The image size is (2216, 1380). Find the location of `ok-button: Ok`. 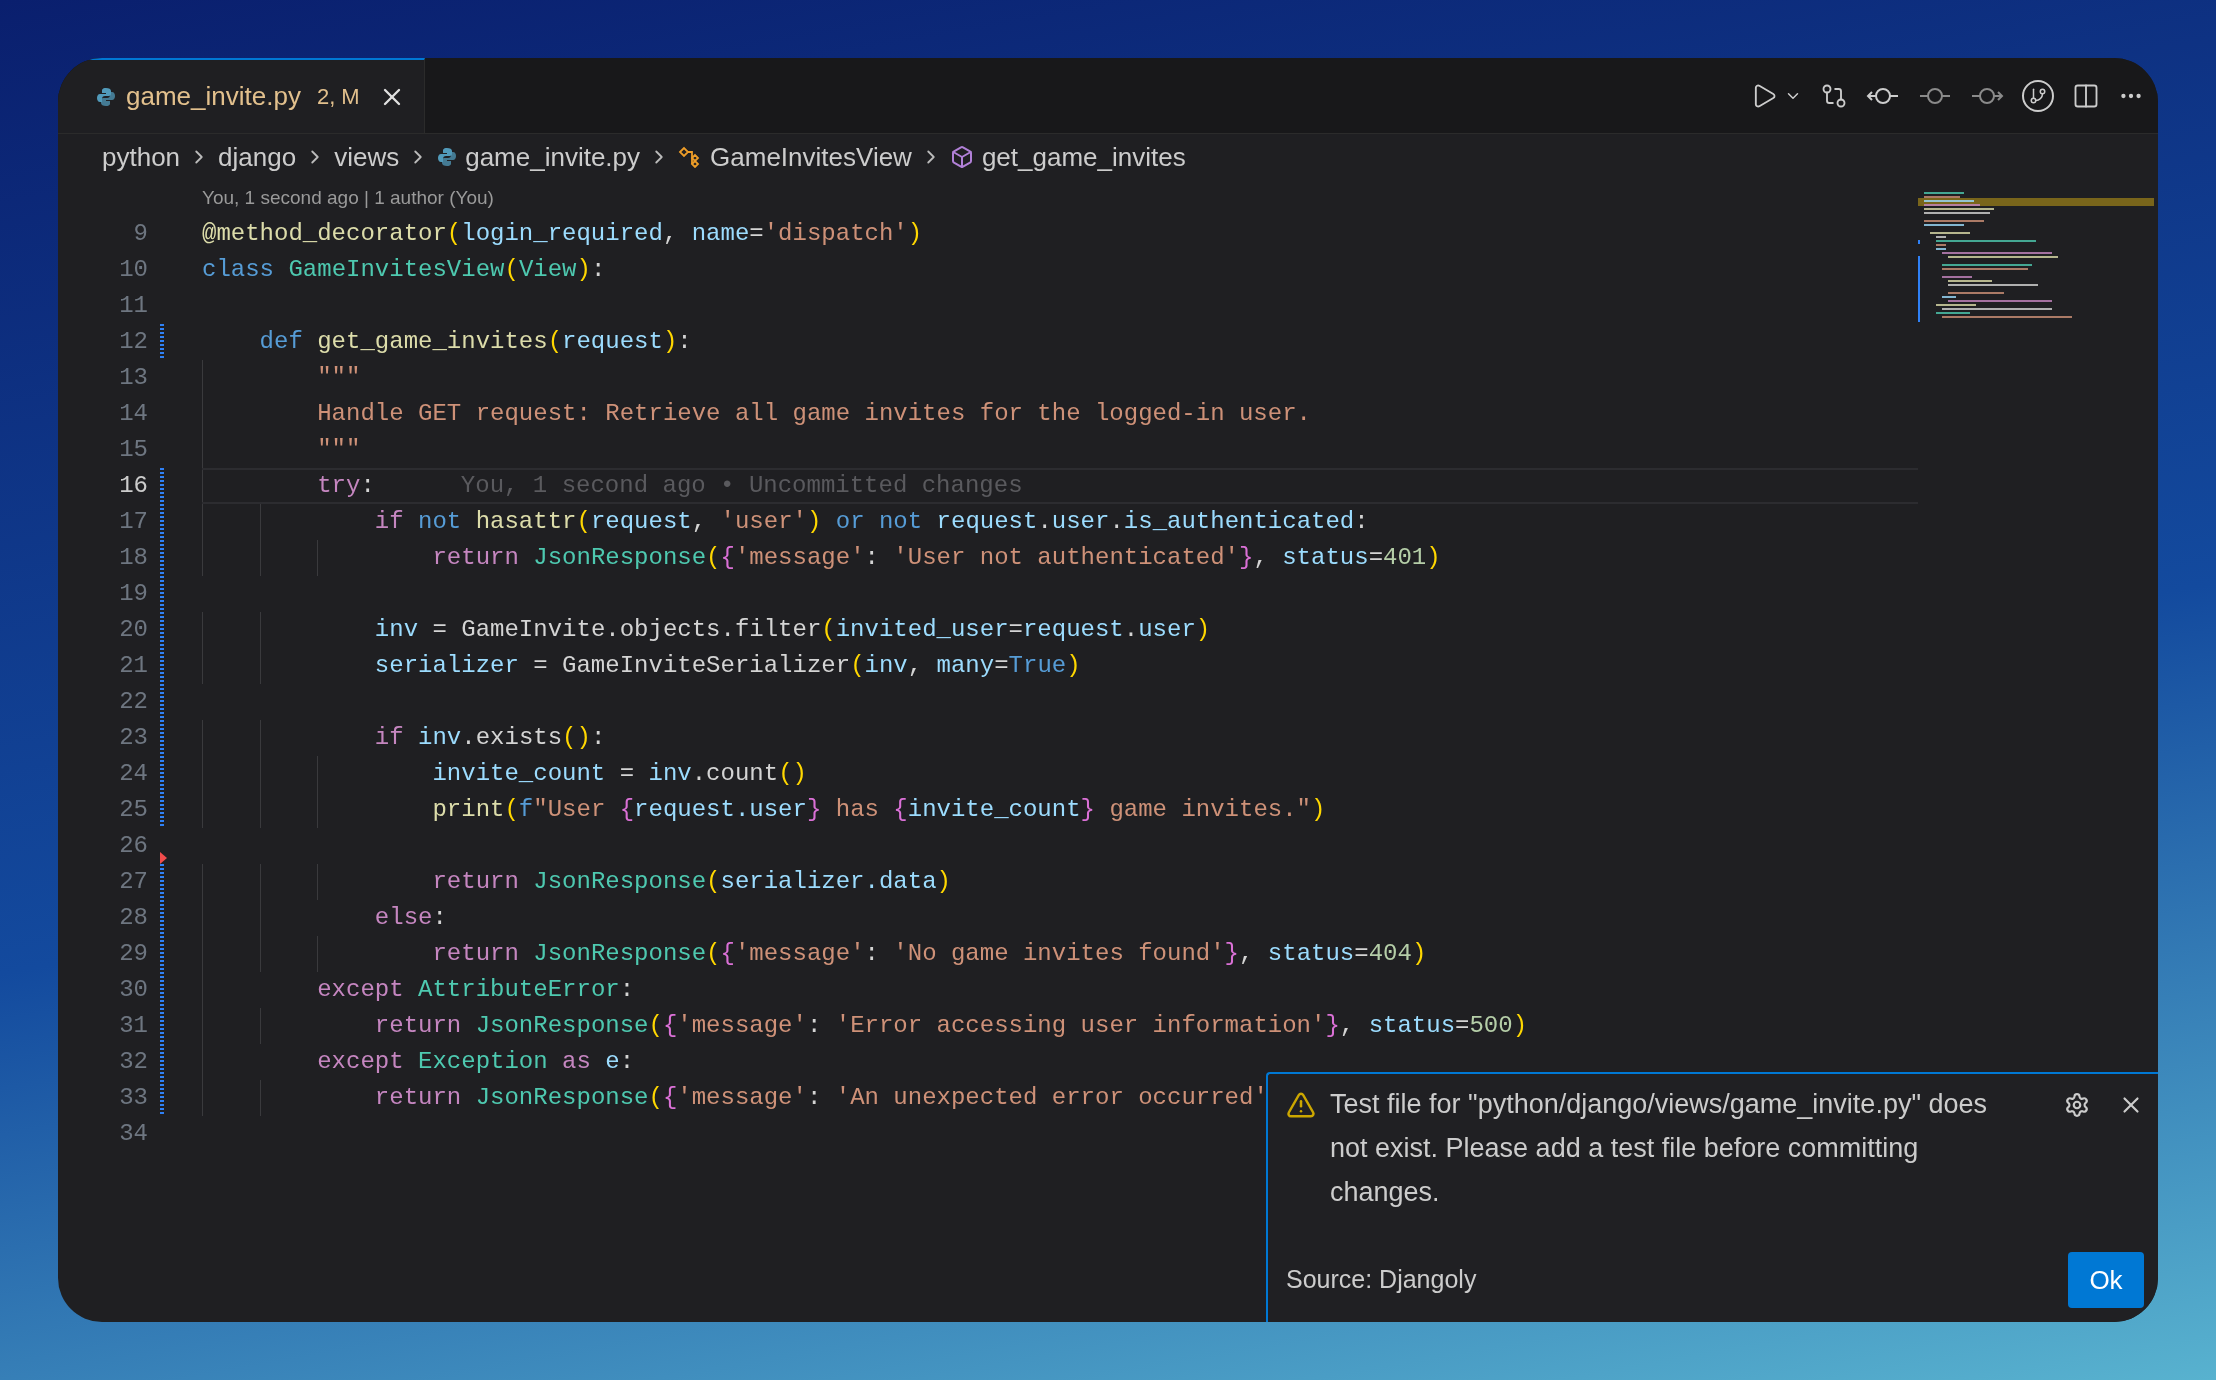

ok-button: Ok is located at coordinates (2106, 1280).